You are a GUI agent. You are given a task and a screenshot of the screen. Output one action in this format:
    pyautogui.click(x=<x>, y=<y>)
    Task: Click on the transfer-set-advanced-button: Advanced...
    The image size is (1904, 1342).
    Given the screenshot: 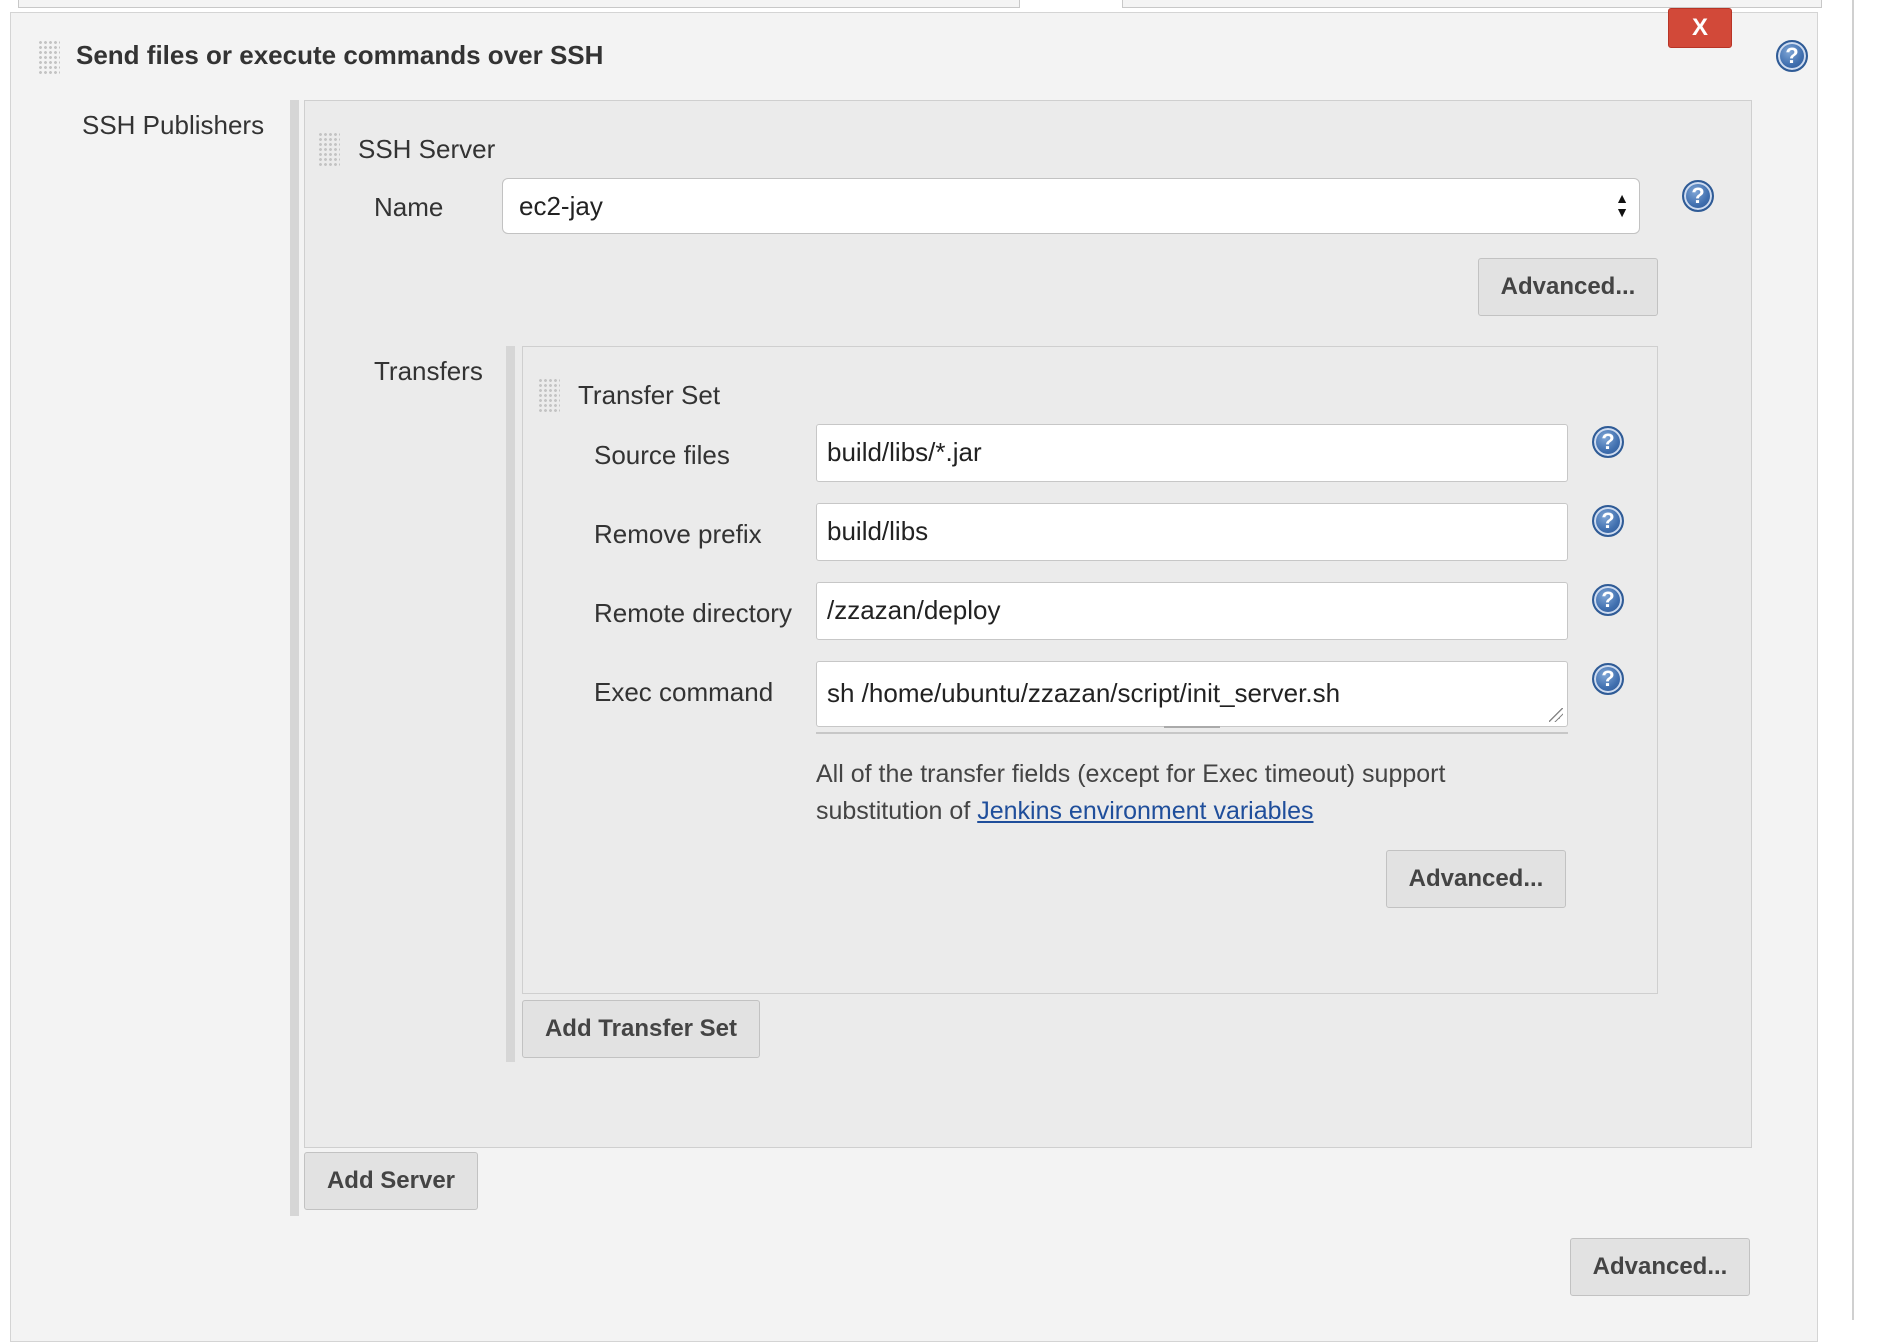 What is the action you would take?
    pyautogui.click(x=1476, y=879)
    